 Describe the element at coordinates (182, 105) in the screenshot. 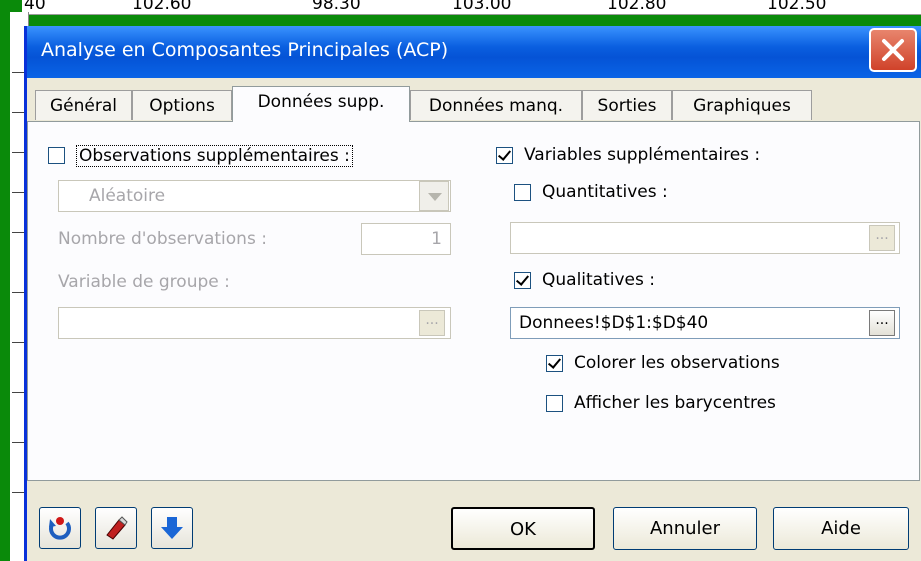

I see `tab-options: Options` at that location.